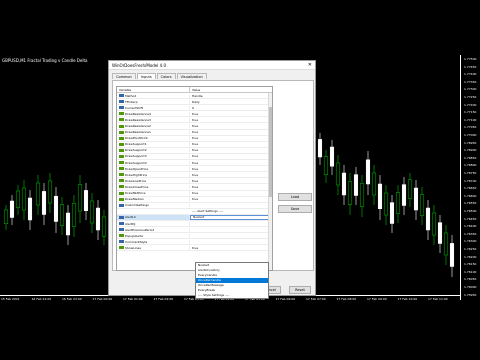 This screenshot has width=480, height=360. I want to click on tab-visualization: Visualization, so click(191, 76).